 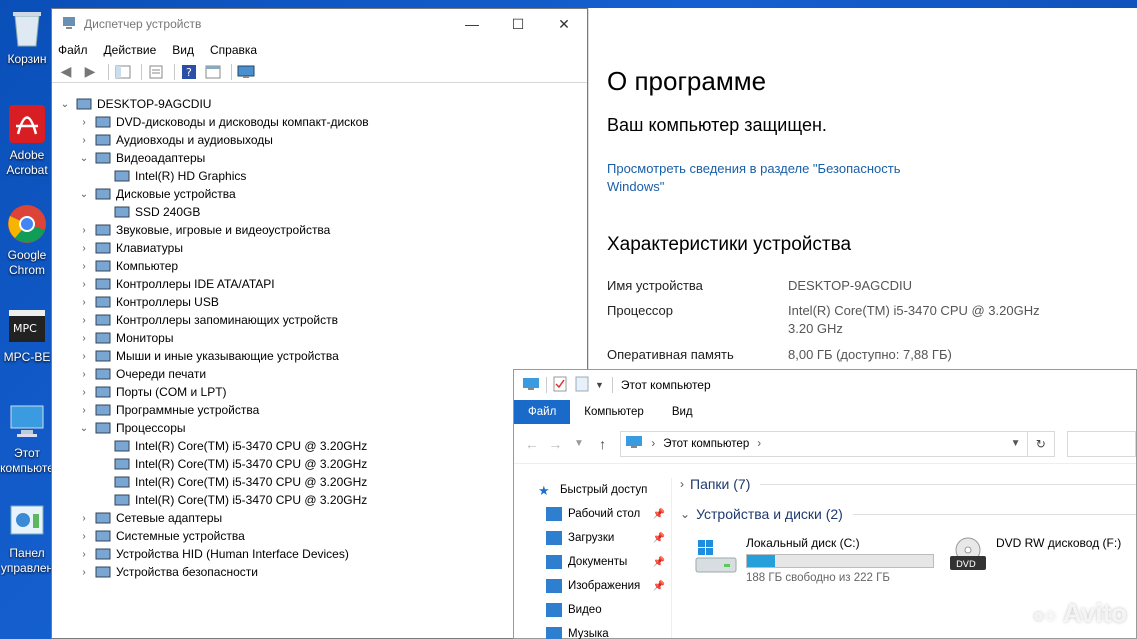 I want to click on tree-category: › Клавиатуры, so click(x=319, y=248).